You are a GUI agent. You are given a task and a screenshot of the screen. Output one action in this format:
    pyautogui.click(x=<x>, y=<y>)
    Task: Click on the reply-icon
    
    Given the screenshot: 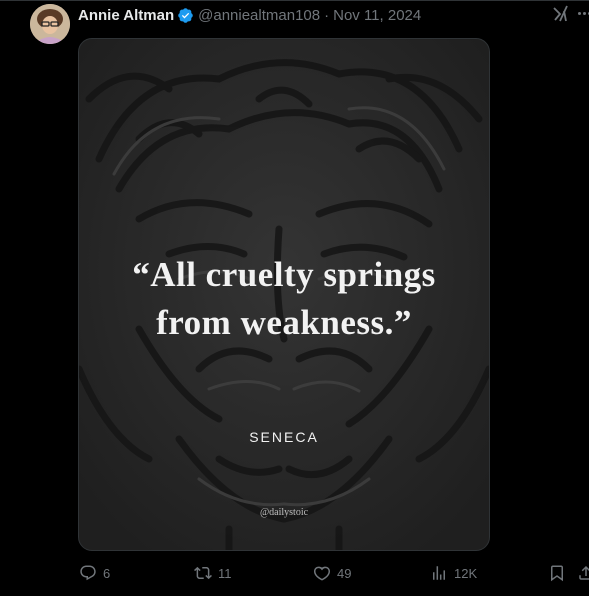 What is the action you would take?
    pyautogui.click(x=88, y=573)
    